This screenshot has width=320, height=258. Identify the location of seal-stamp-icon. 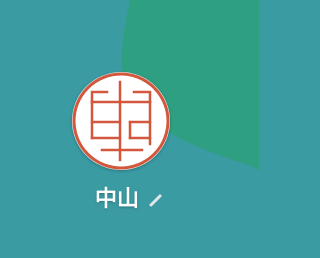
(121, 121).